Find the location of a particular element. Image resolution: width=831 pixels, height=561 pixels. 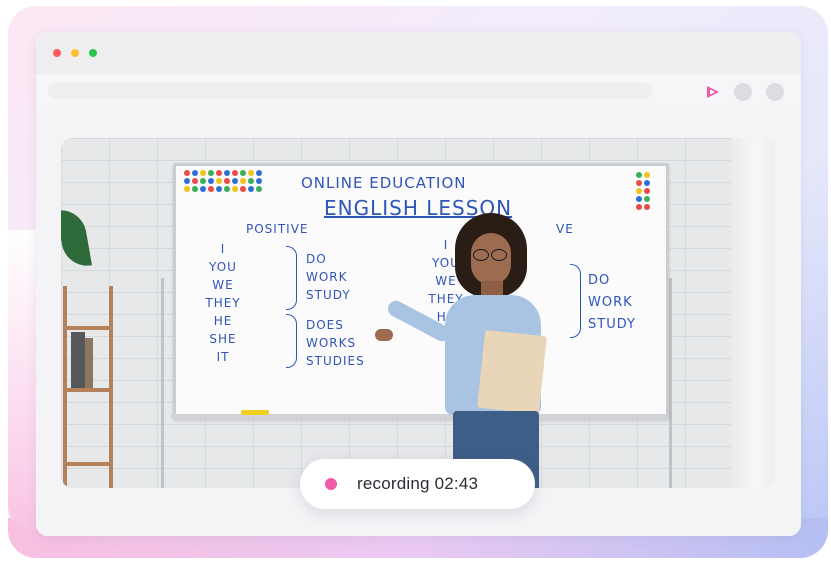

board-left-heading: POSITIVE is located at coordinates (277, 229).